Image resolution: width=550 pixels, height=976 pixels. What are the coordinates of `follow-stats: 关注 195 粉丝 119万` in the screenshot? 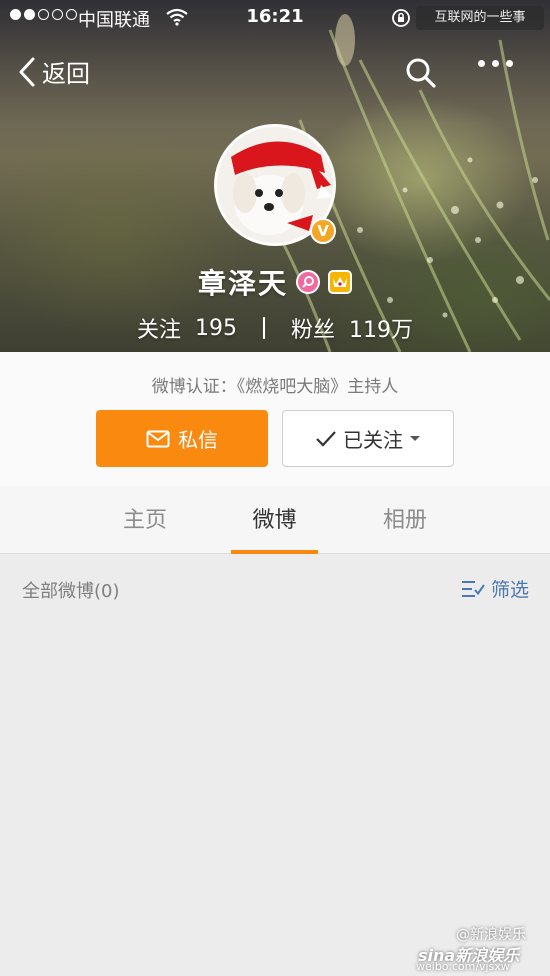 It's located at (275, 328).